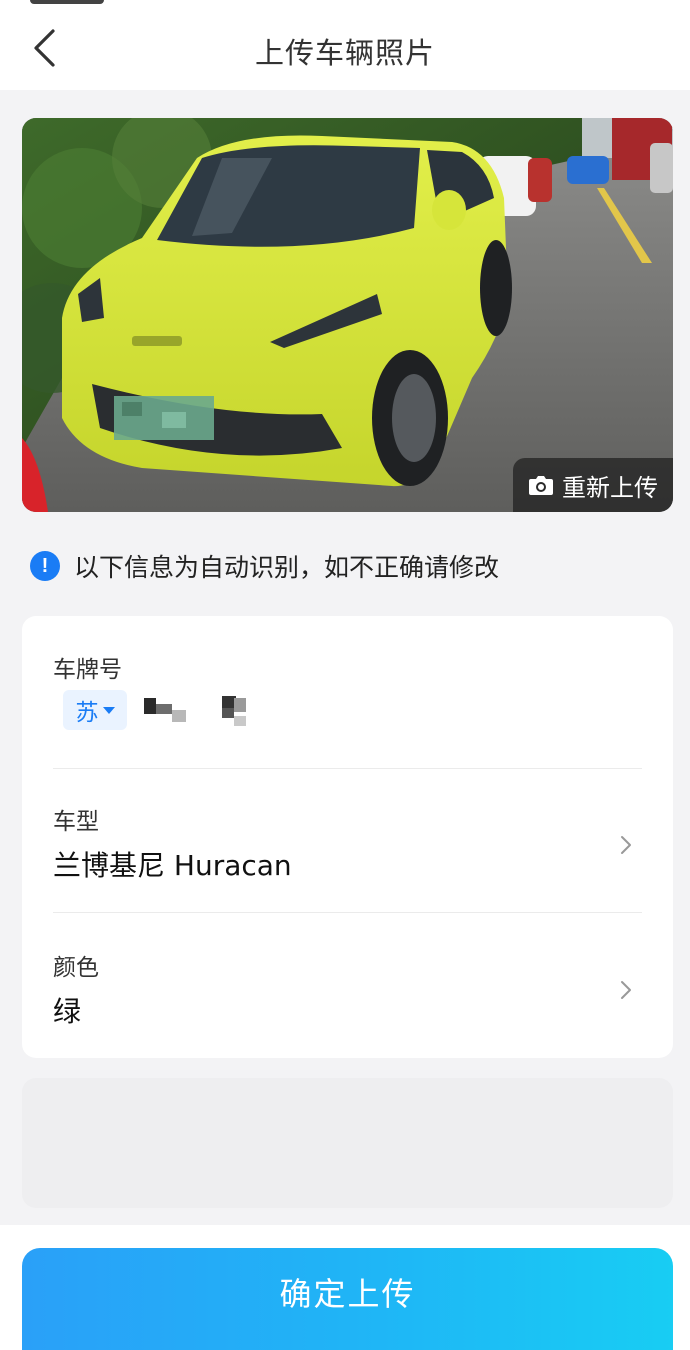 This screenshot has height=1350, width=690. I want to click on notice-text: 以下信息为自动识别，如不正确请修改, so click(287, 567).